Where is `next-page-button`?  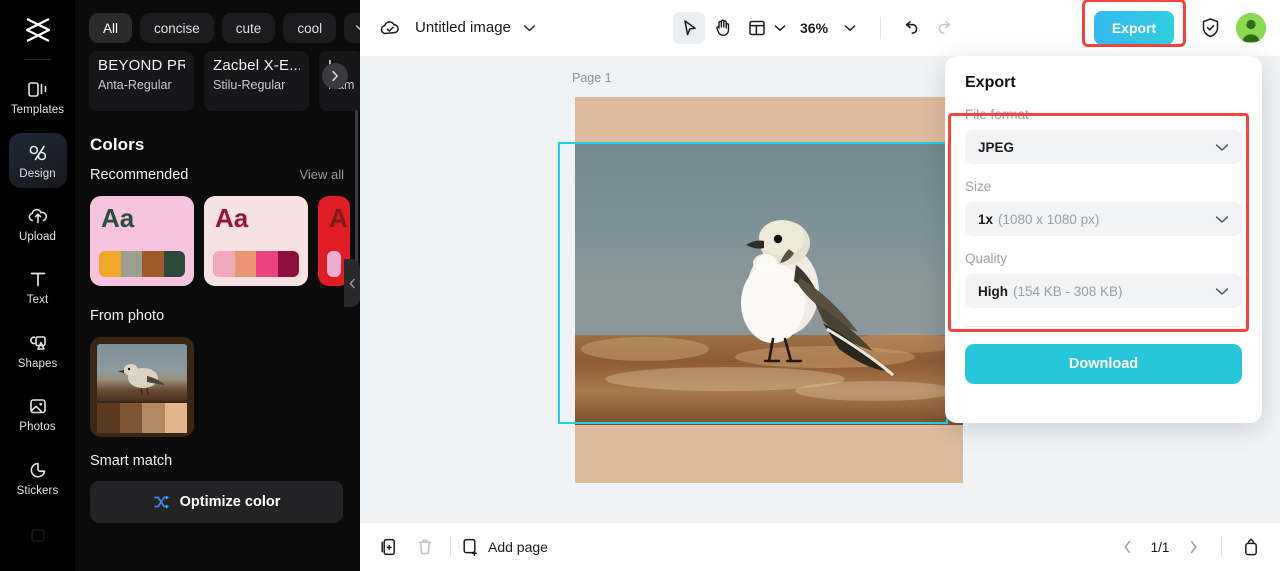
next-page-button is located at coordinates (1193, 547).